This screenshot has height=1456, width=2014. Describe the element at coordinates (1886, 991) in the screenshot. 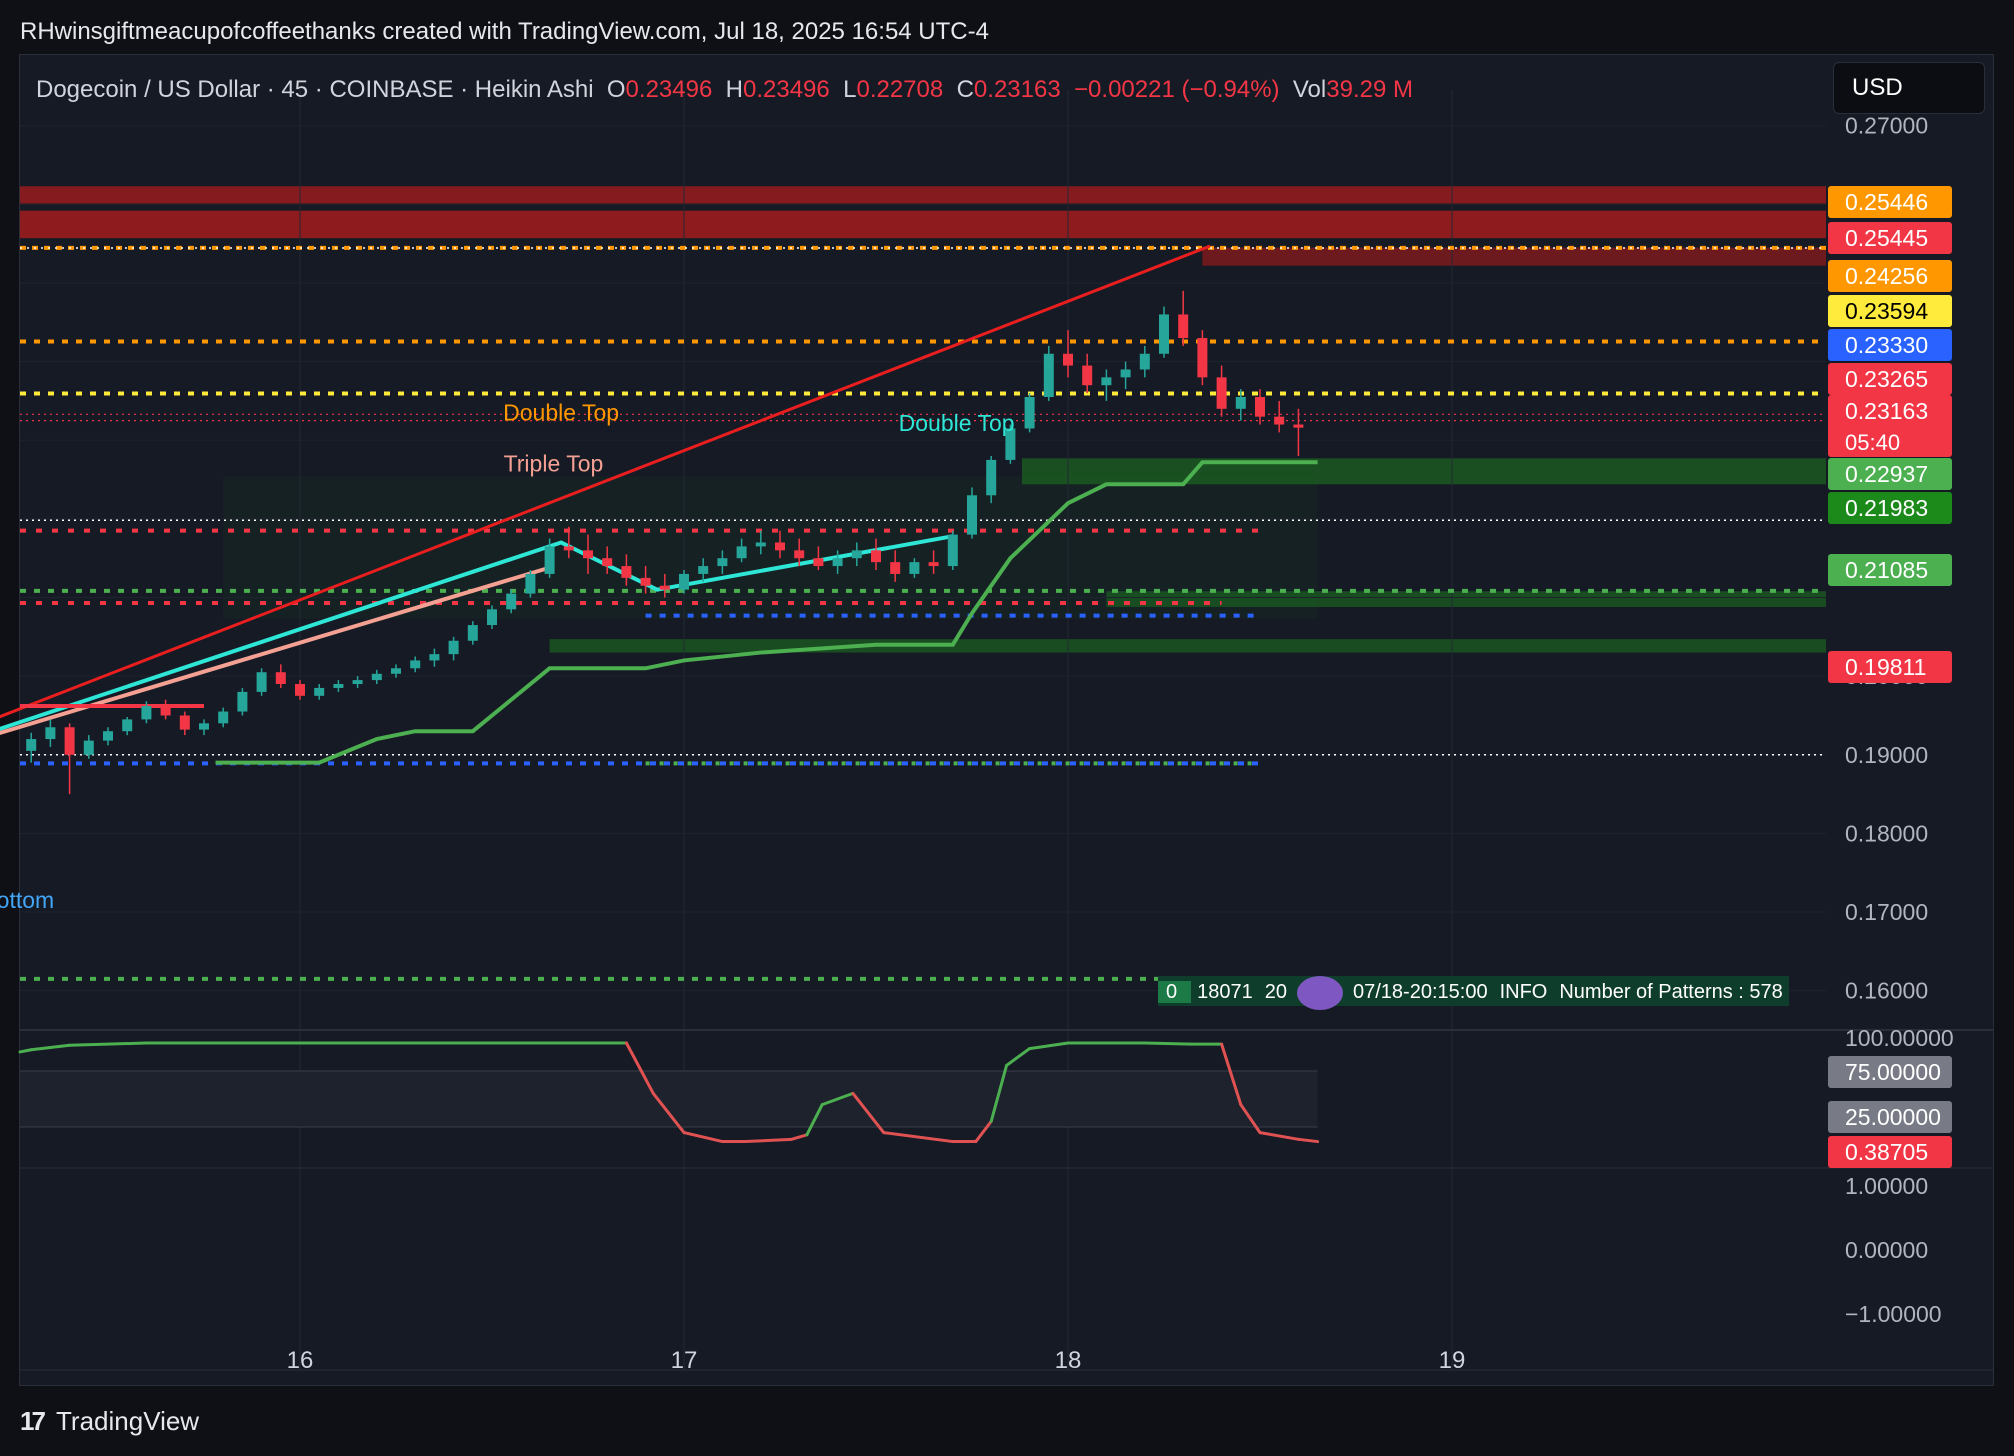

I see `price-tick-label: 0.16000` at that location.